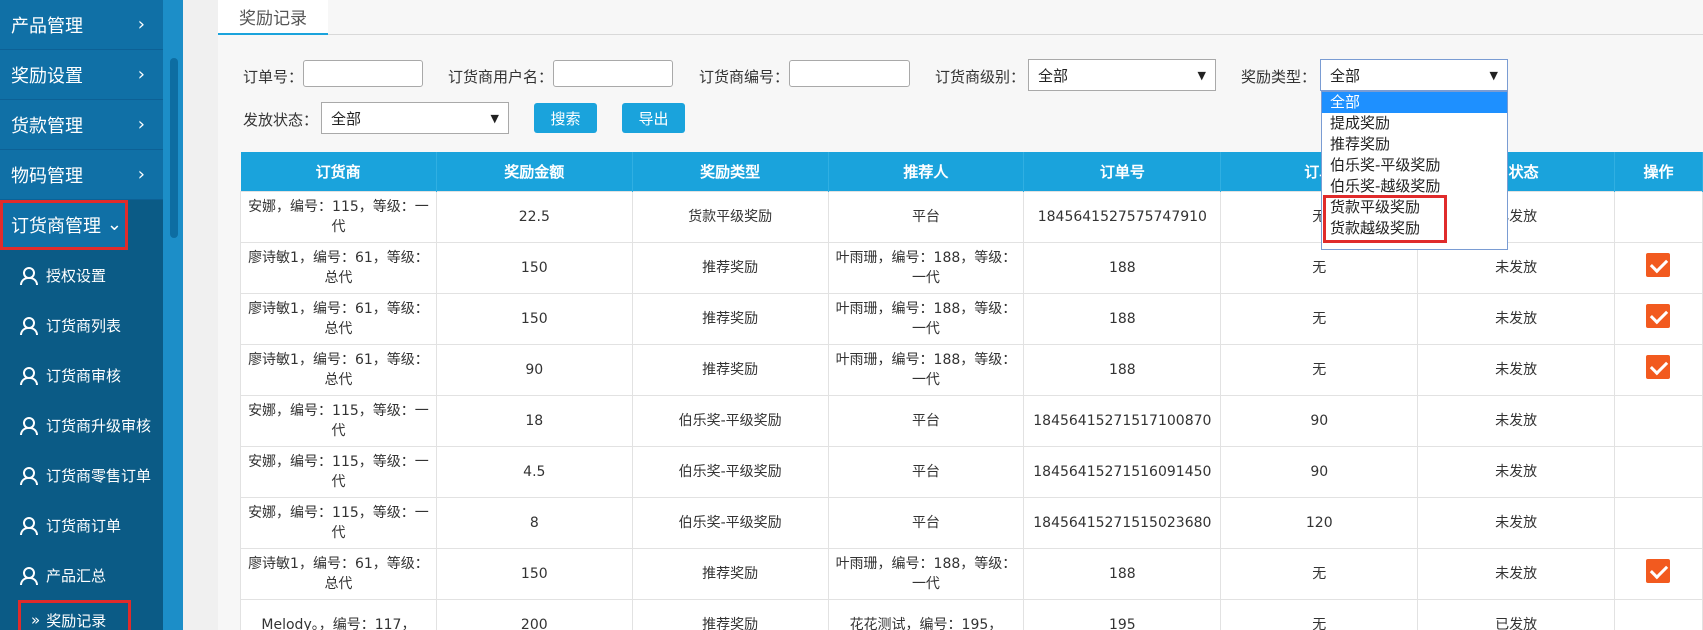  I want to click on sidebar-item-code-management: 物码管理 ›, so click(81, 175).